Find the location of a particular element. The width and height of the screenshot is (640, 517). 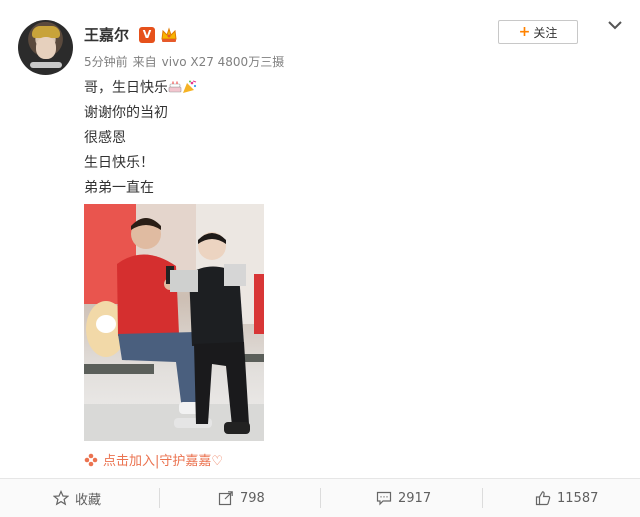

post-meta: 5分钟前 来自 vivo X27 4800万三摄 is located at coordinates (186, 61).